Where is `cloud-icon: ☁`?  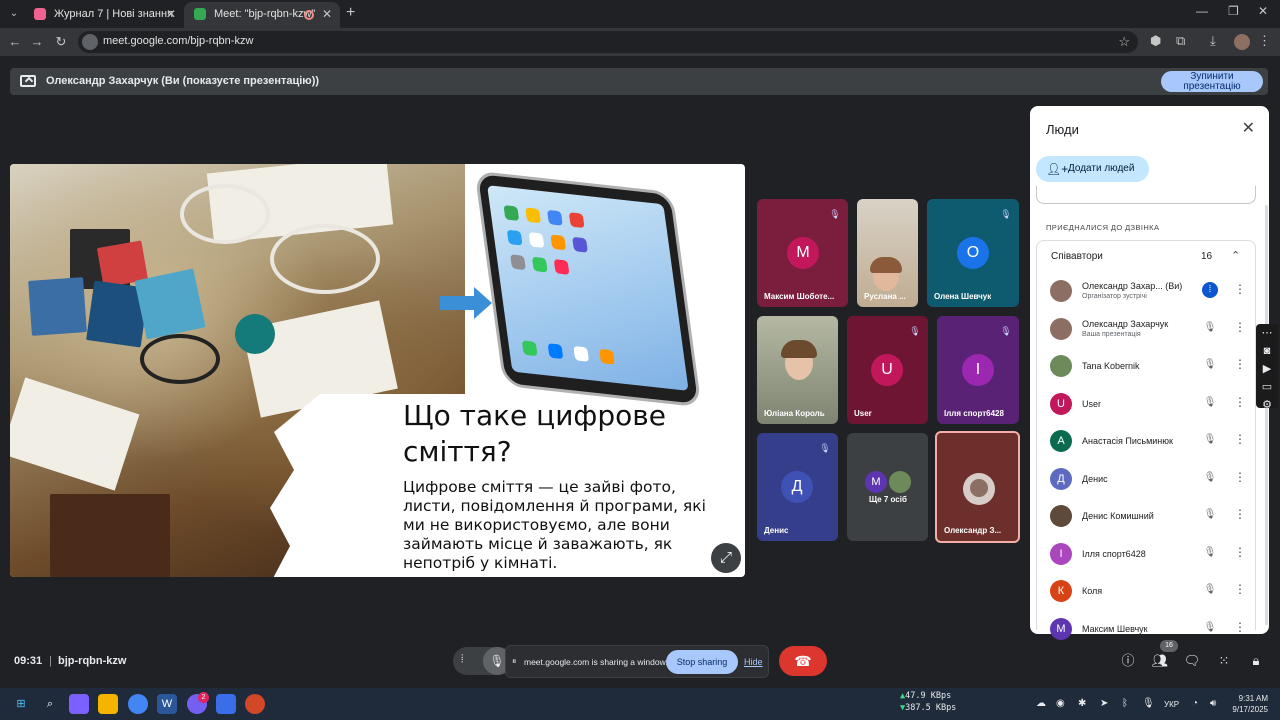 cloud-icon: ☁ is located at coordinates (1041, 703).